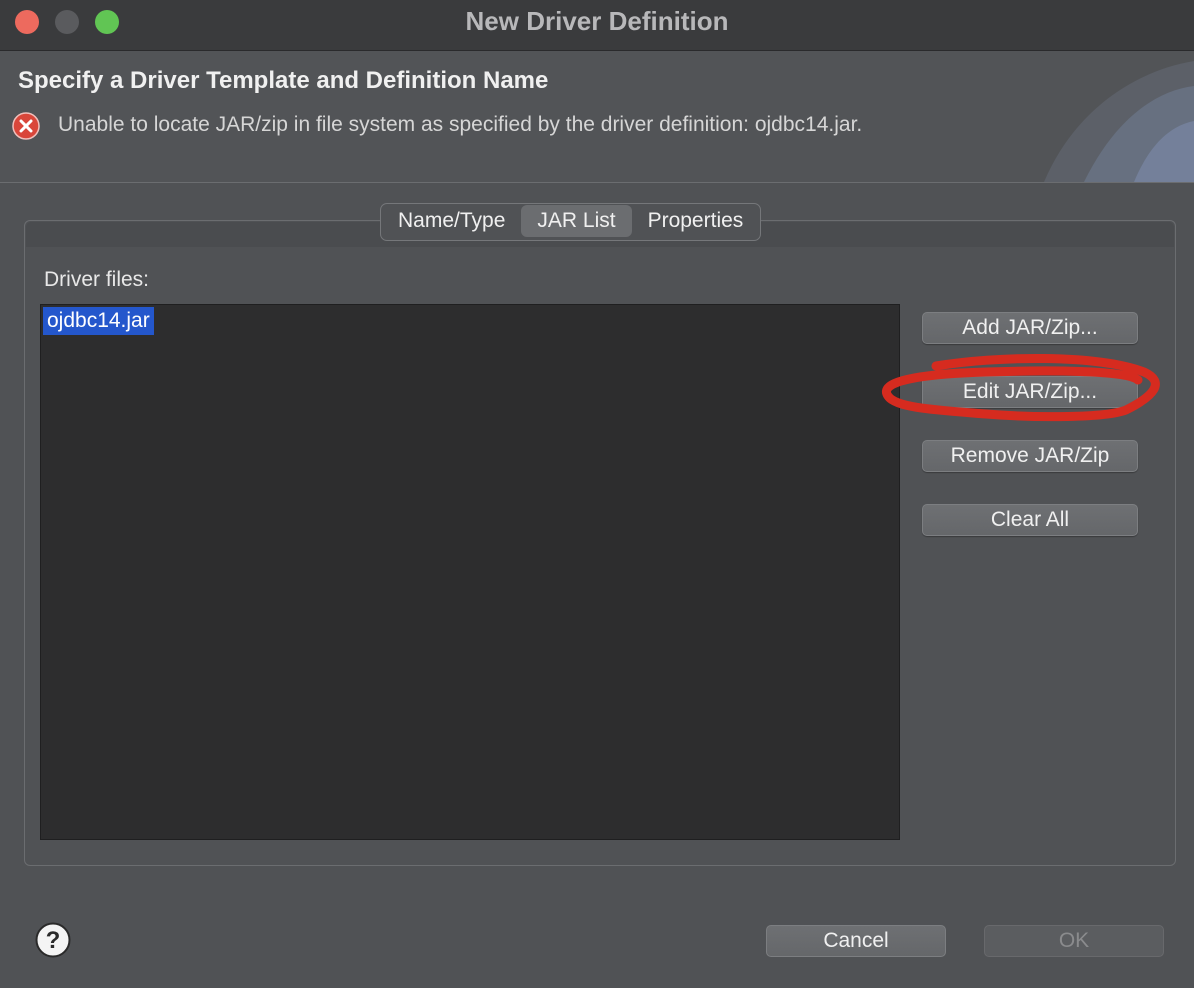 The image size is (1194, 988). What do you see at coordinates (97, 279) in the screenshot?
I see `driver-files-label: Driver files:` at bounding box center [97, 279].